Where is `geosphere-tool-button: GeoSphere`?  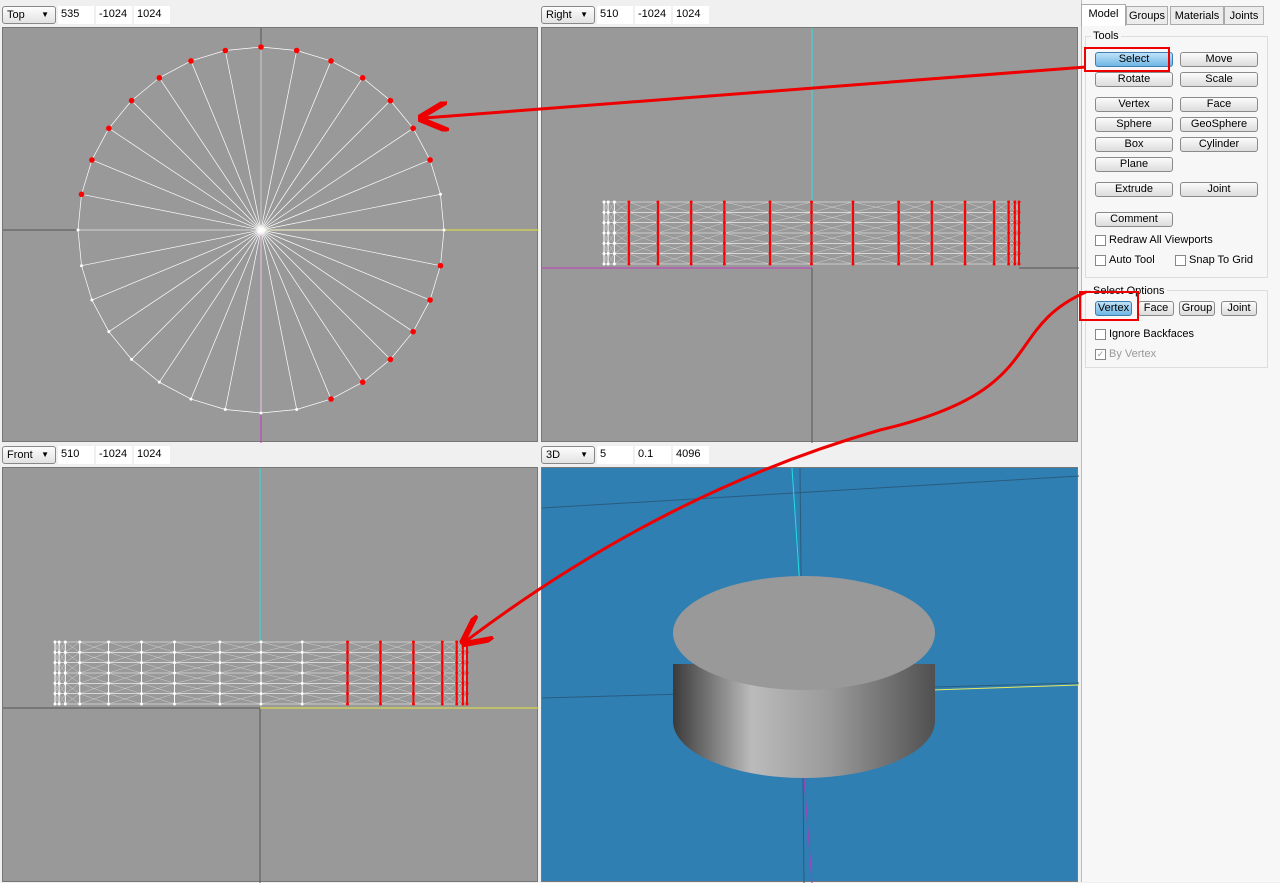 geosphere-tool-button: GeoSphere is located at coordinates (1219, 124).